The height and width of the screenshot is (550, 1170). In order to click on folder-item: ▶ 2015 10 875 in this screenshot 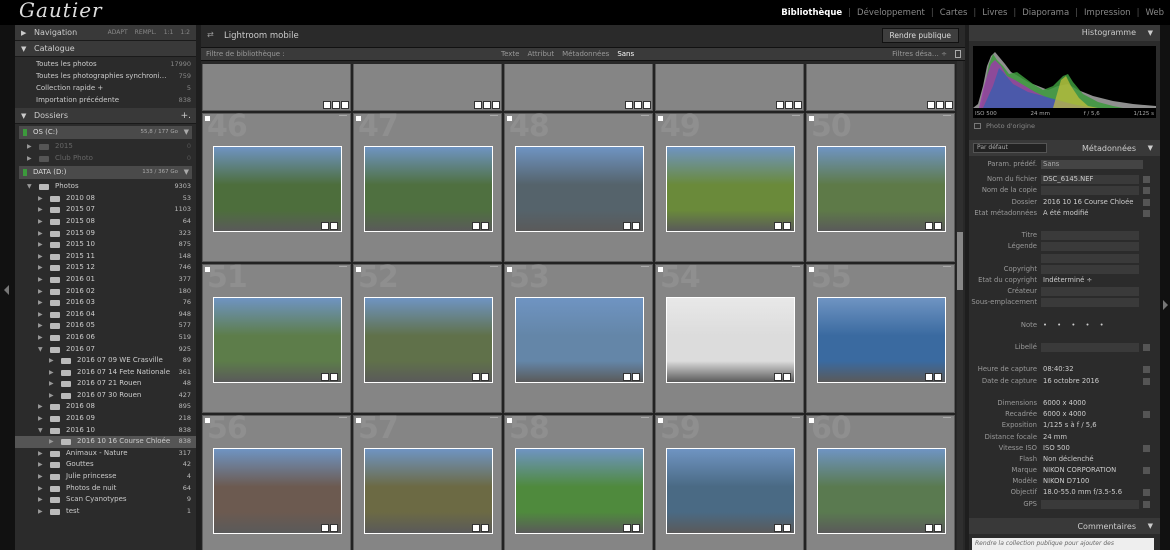, I will do `click(105, 245)`.